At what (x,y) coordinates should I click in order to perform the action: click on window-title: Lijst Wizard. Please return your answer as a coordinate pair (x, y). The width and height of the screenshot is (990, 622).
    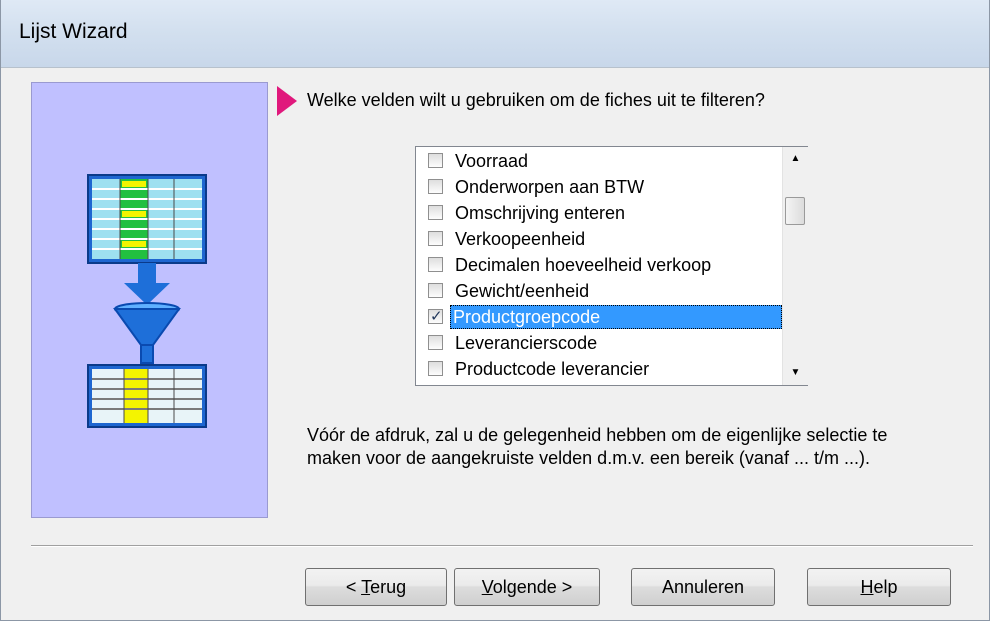
    Looking at the image, I should click on (73, 31).